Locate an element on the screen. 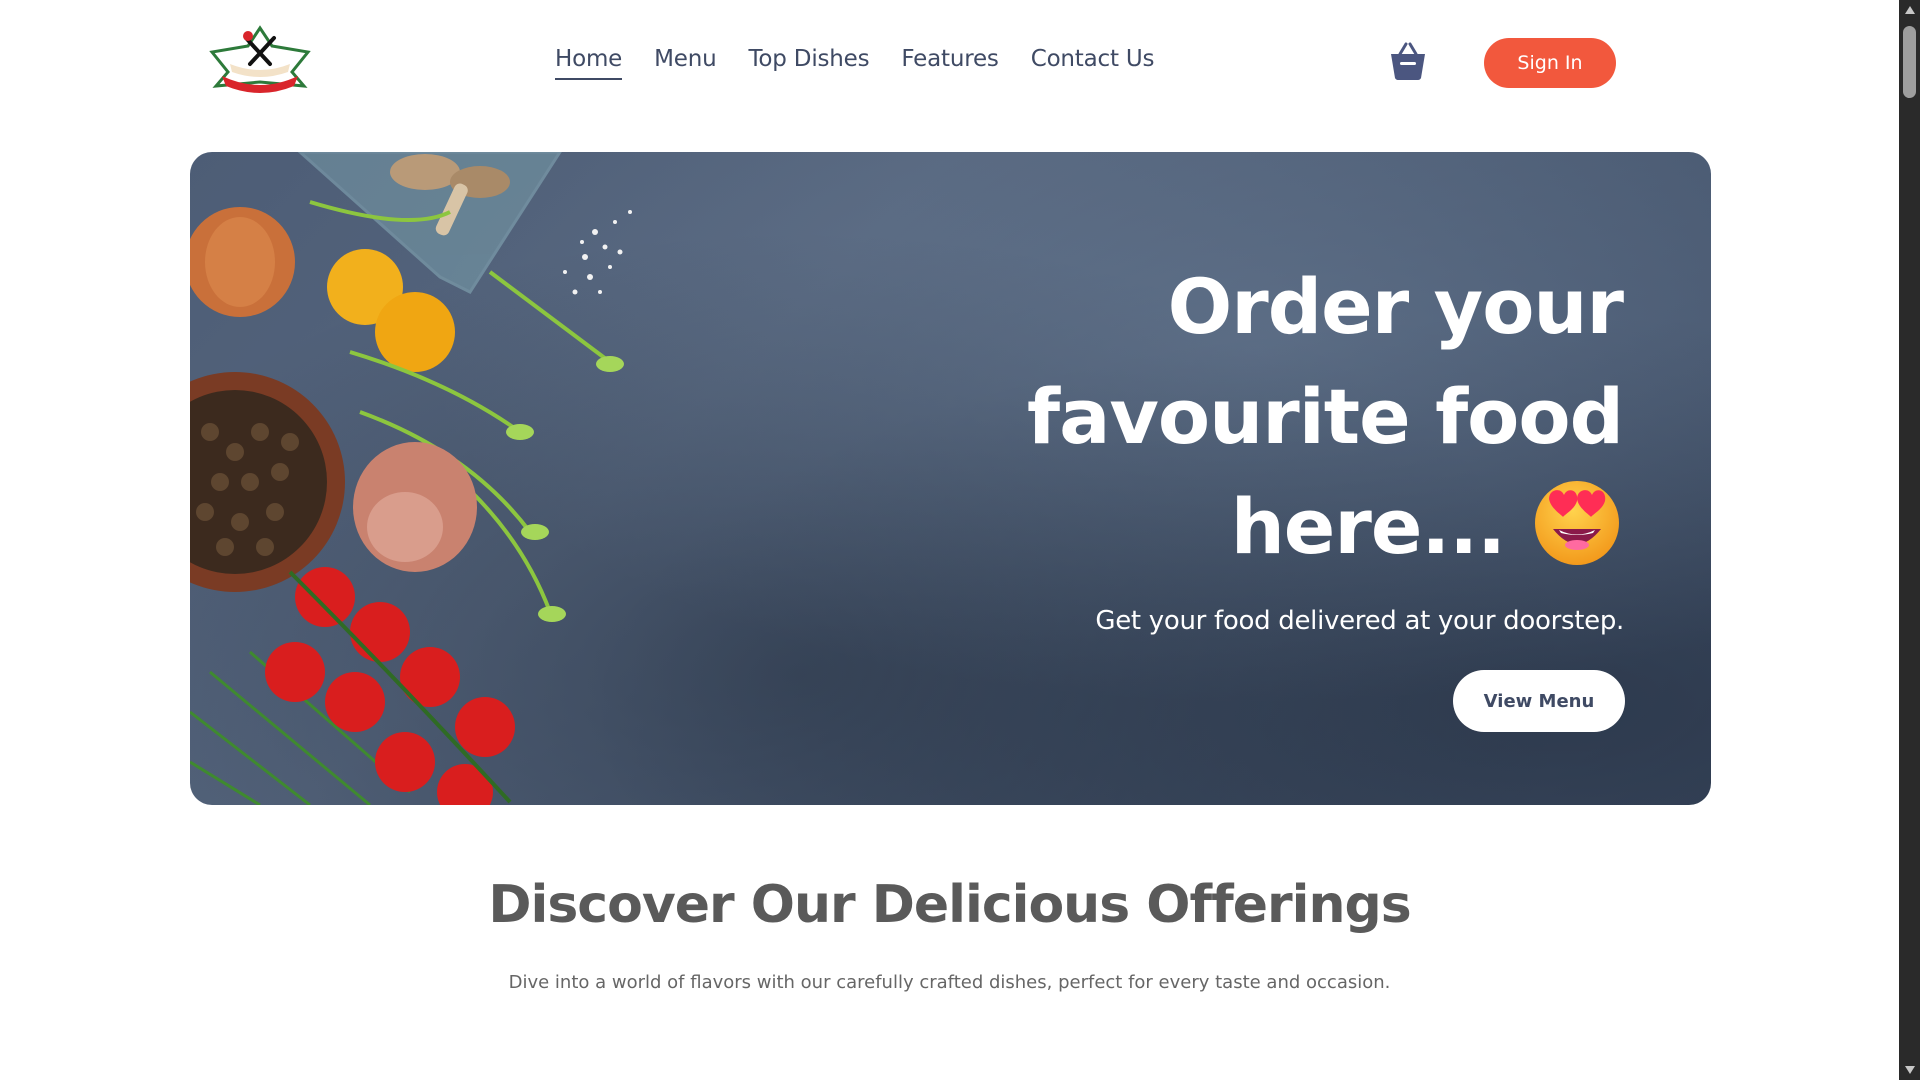  nav-link-features: Features is located at coordinates (949, 63).